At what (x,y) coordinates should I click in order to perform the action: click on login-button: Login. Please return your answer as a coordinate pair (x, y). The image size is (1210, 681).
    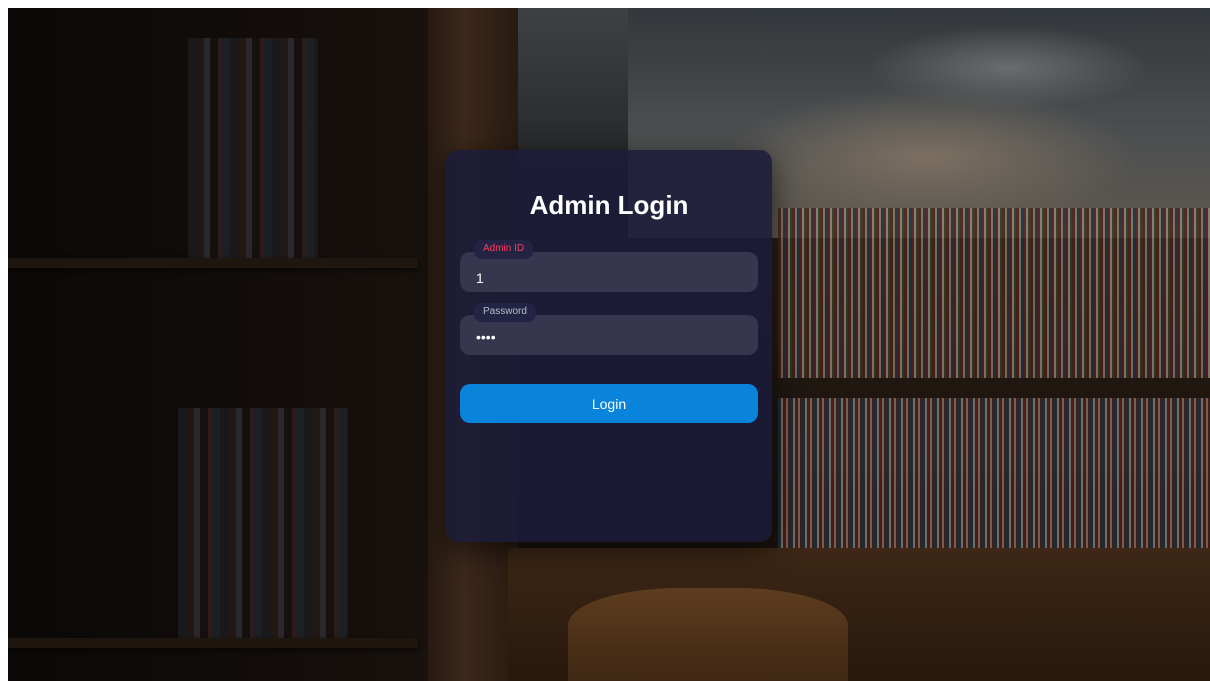
    Looking at the image, I should click on (609, 403).